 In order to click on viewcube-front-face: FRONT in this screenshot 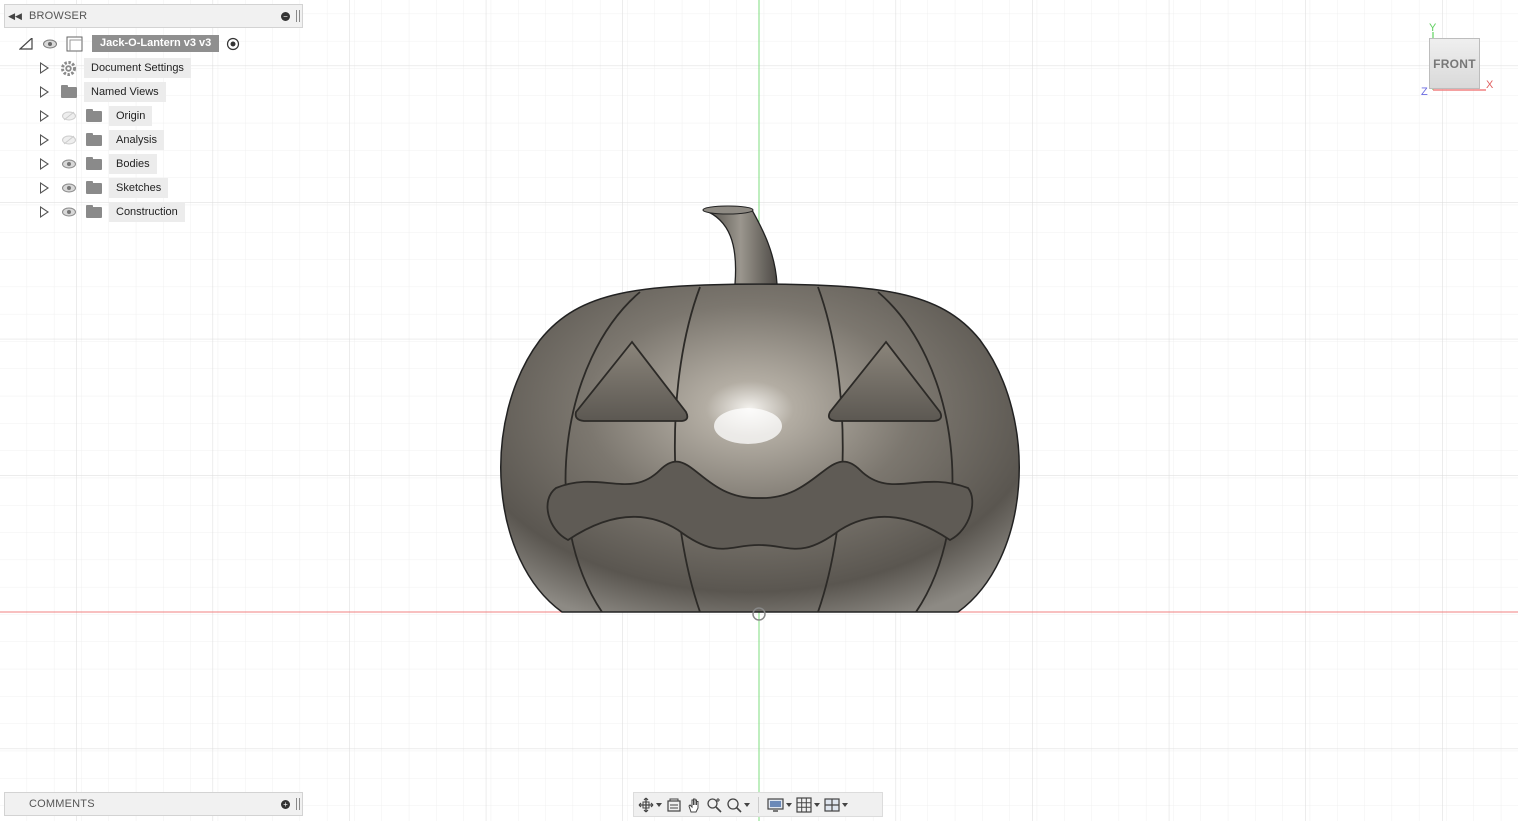, I will do `click(1454, 63)`.